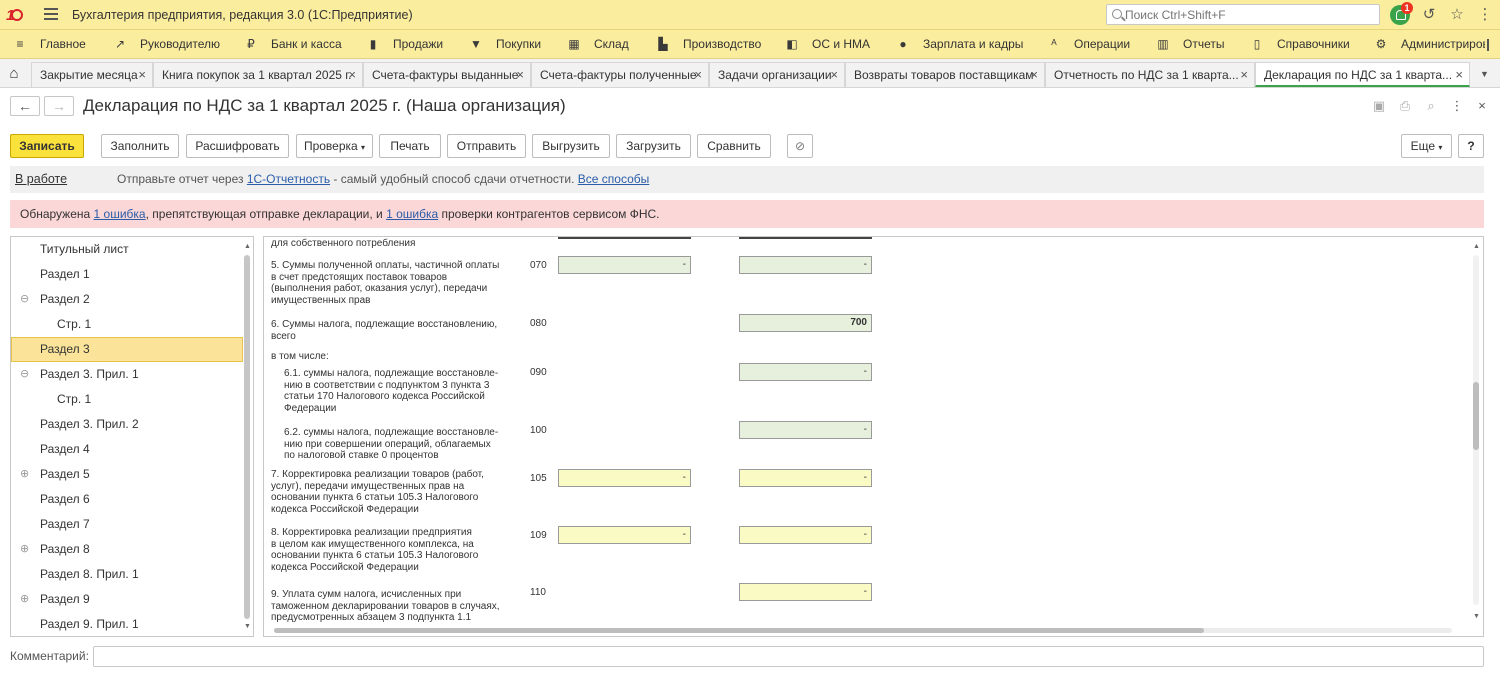  What do you see at coordinates (127, 449) in the screenshot?
I see `tree-item-section-4: Раздел 4` at bounding box center [127, 449].